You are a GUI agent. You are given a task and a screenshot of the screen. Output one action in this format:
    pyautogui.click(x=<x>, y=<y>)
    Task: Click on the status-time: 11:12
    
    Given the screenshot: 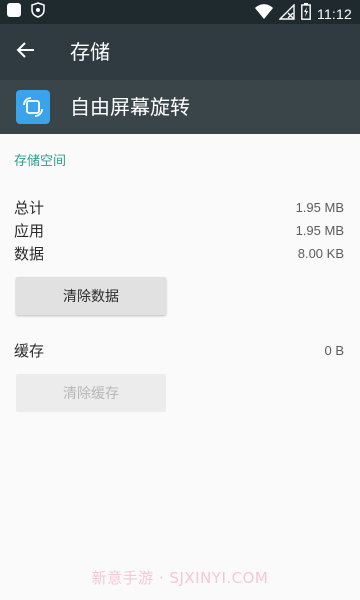 What is the action you would take?
    pyautogui.click(x=334, y=13)
    